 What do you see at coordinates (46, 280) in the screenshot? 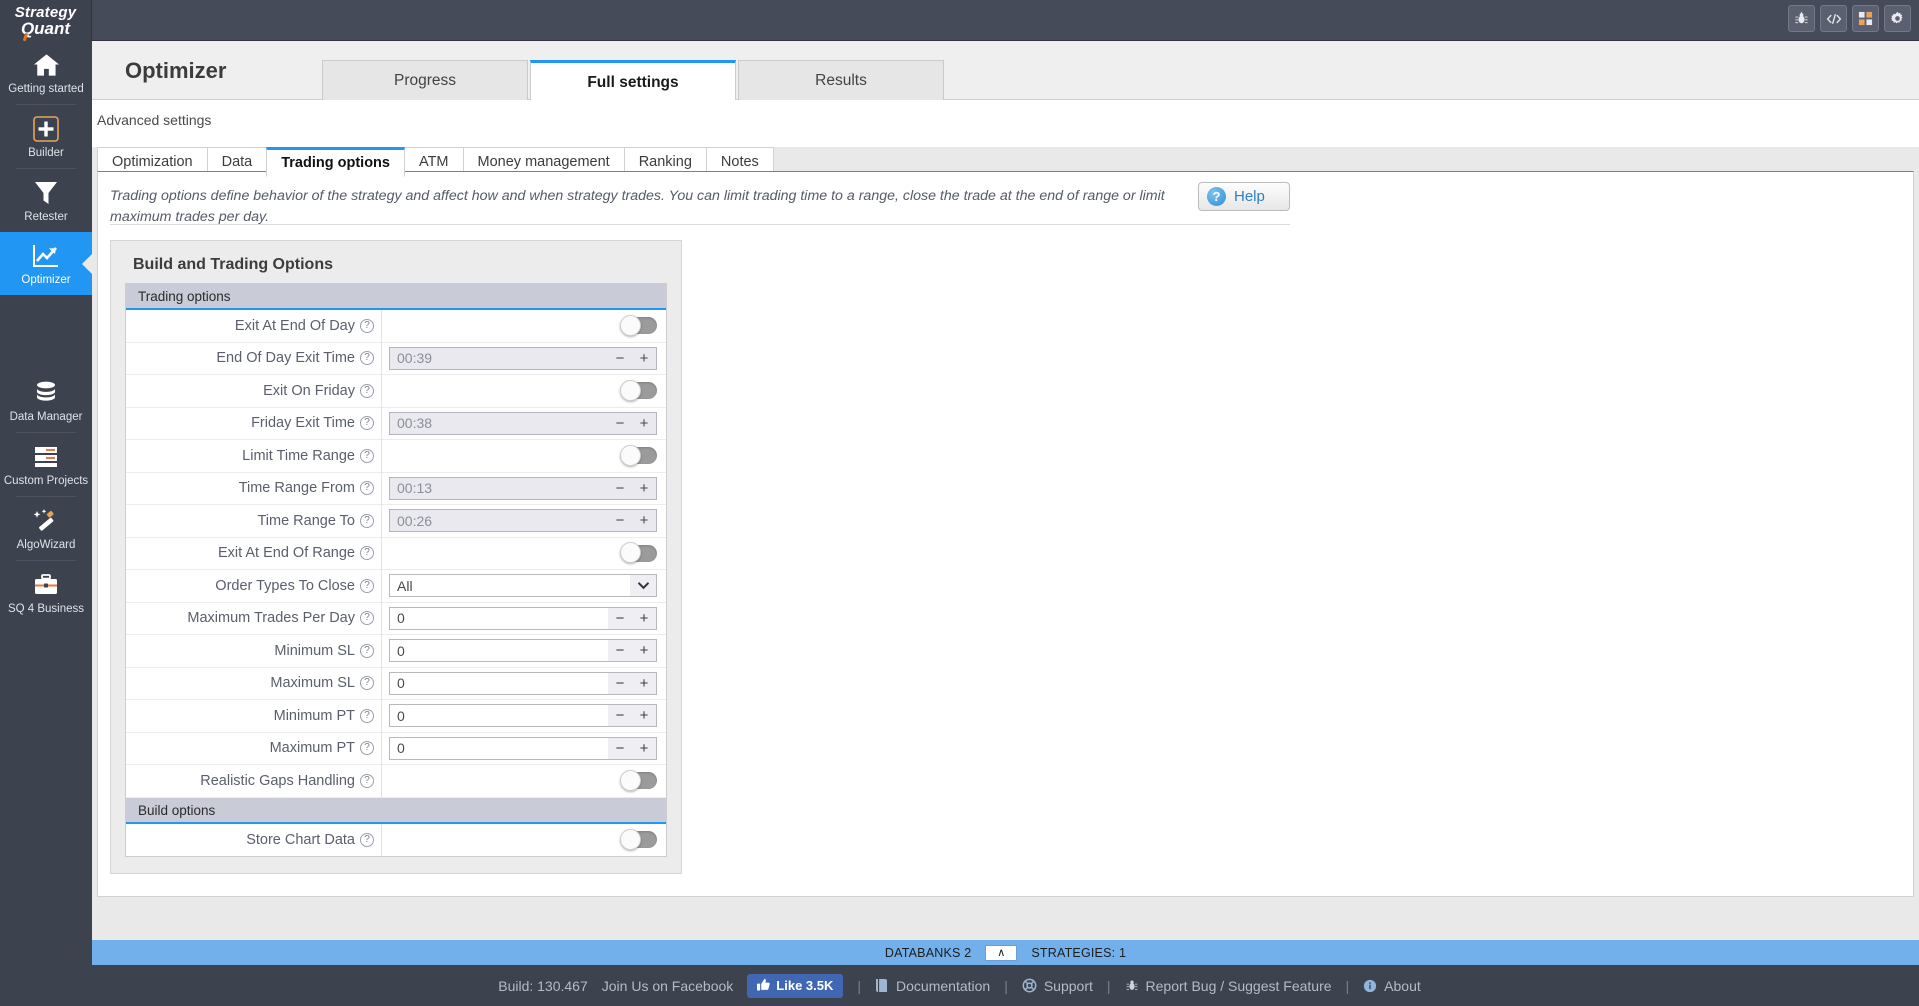
I see `sidebar-label: Optimizer` at bounding box center [46, 280].